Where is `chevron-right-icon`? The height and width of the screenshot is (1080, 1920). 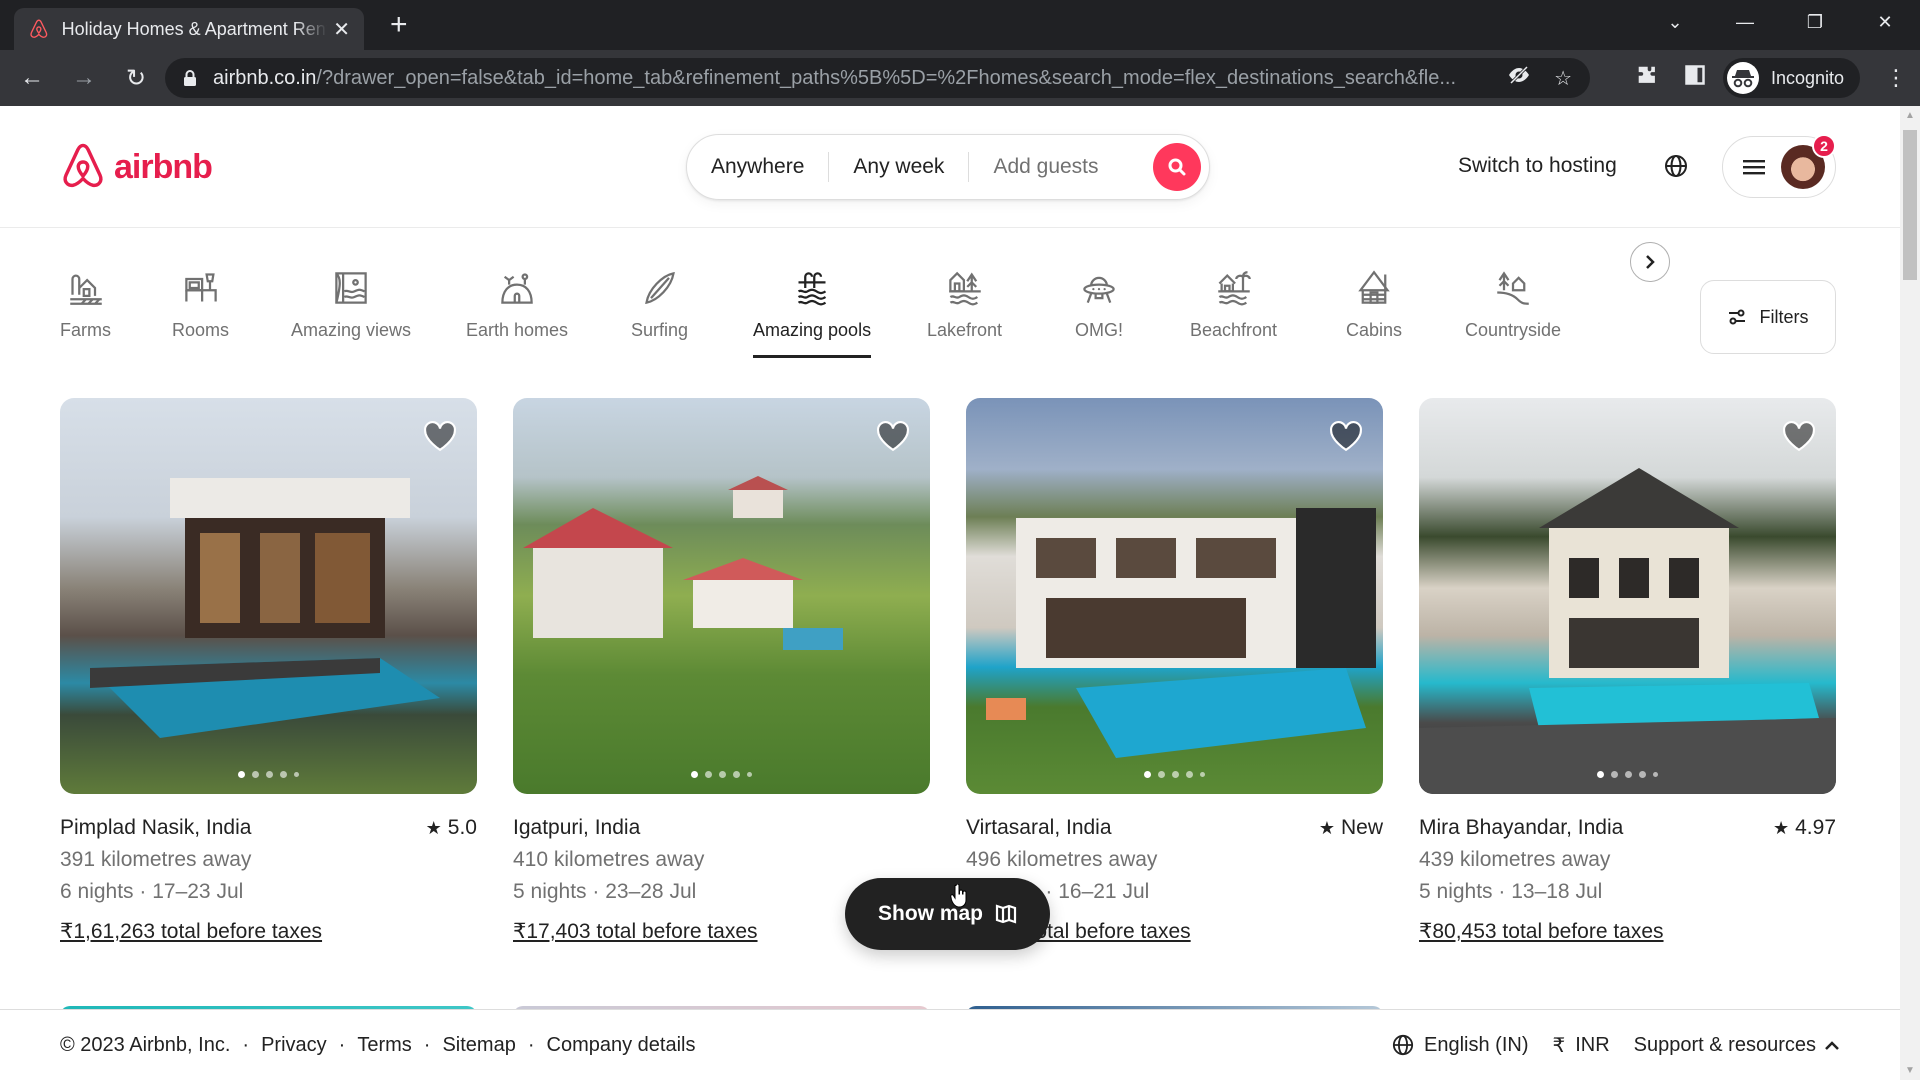
chevron-right-icon is located at coordinates (1650, 262).